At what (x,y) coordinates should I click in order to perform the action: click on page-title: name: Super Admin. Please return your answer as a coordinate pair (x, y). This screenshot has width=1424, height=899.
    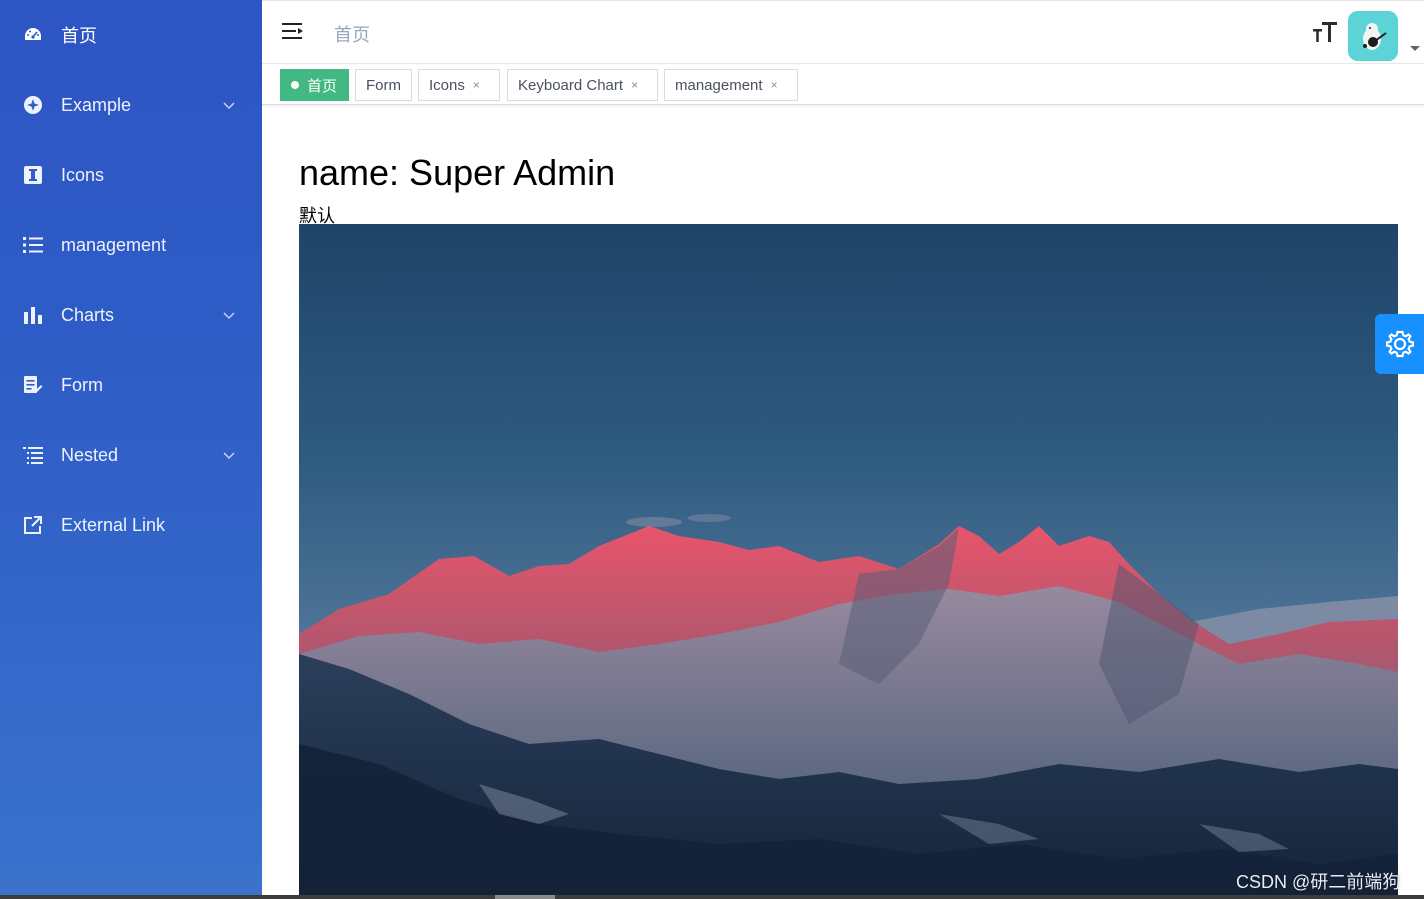
    Looking at the image, I should click on (457, 172).